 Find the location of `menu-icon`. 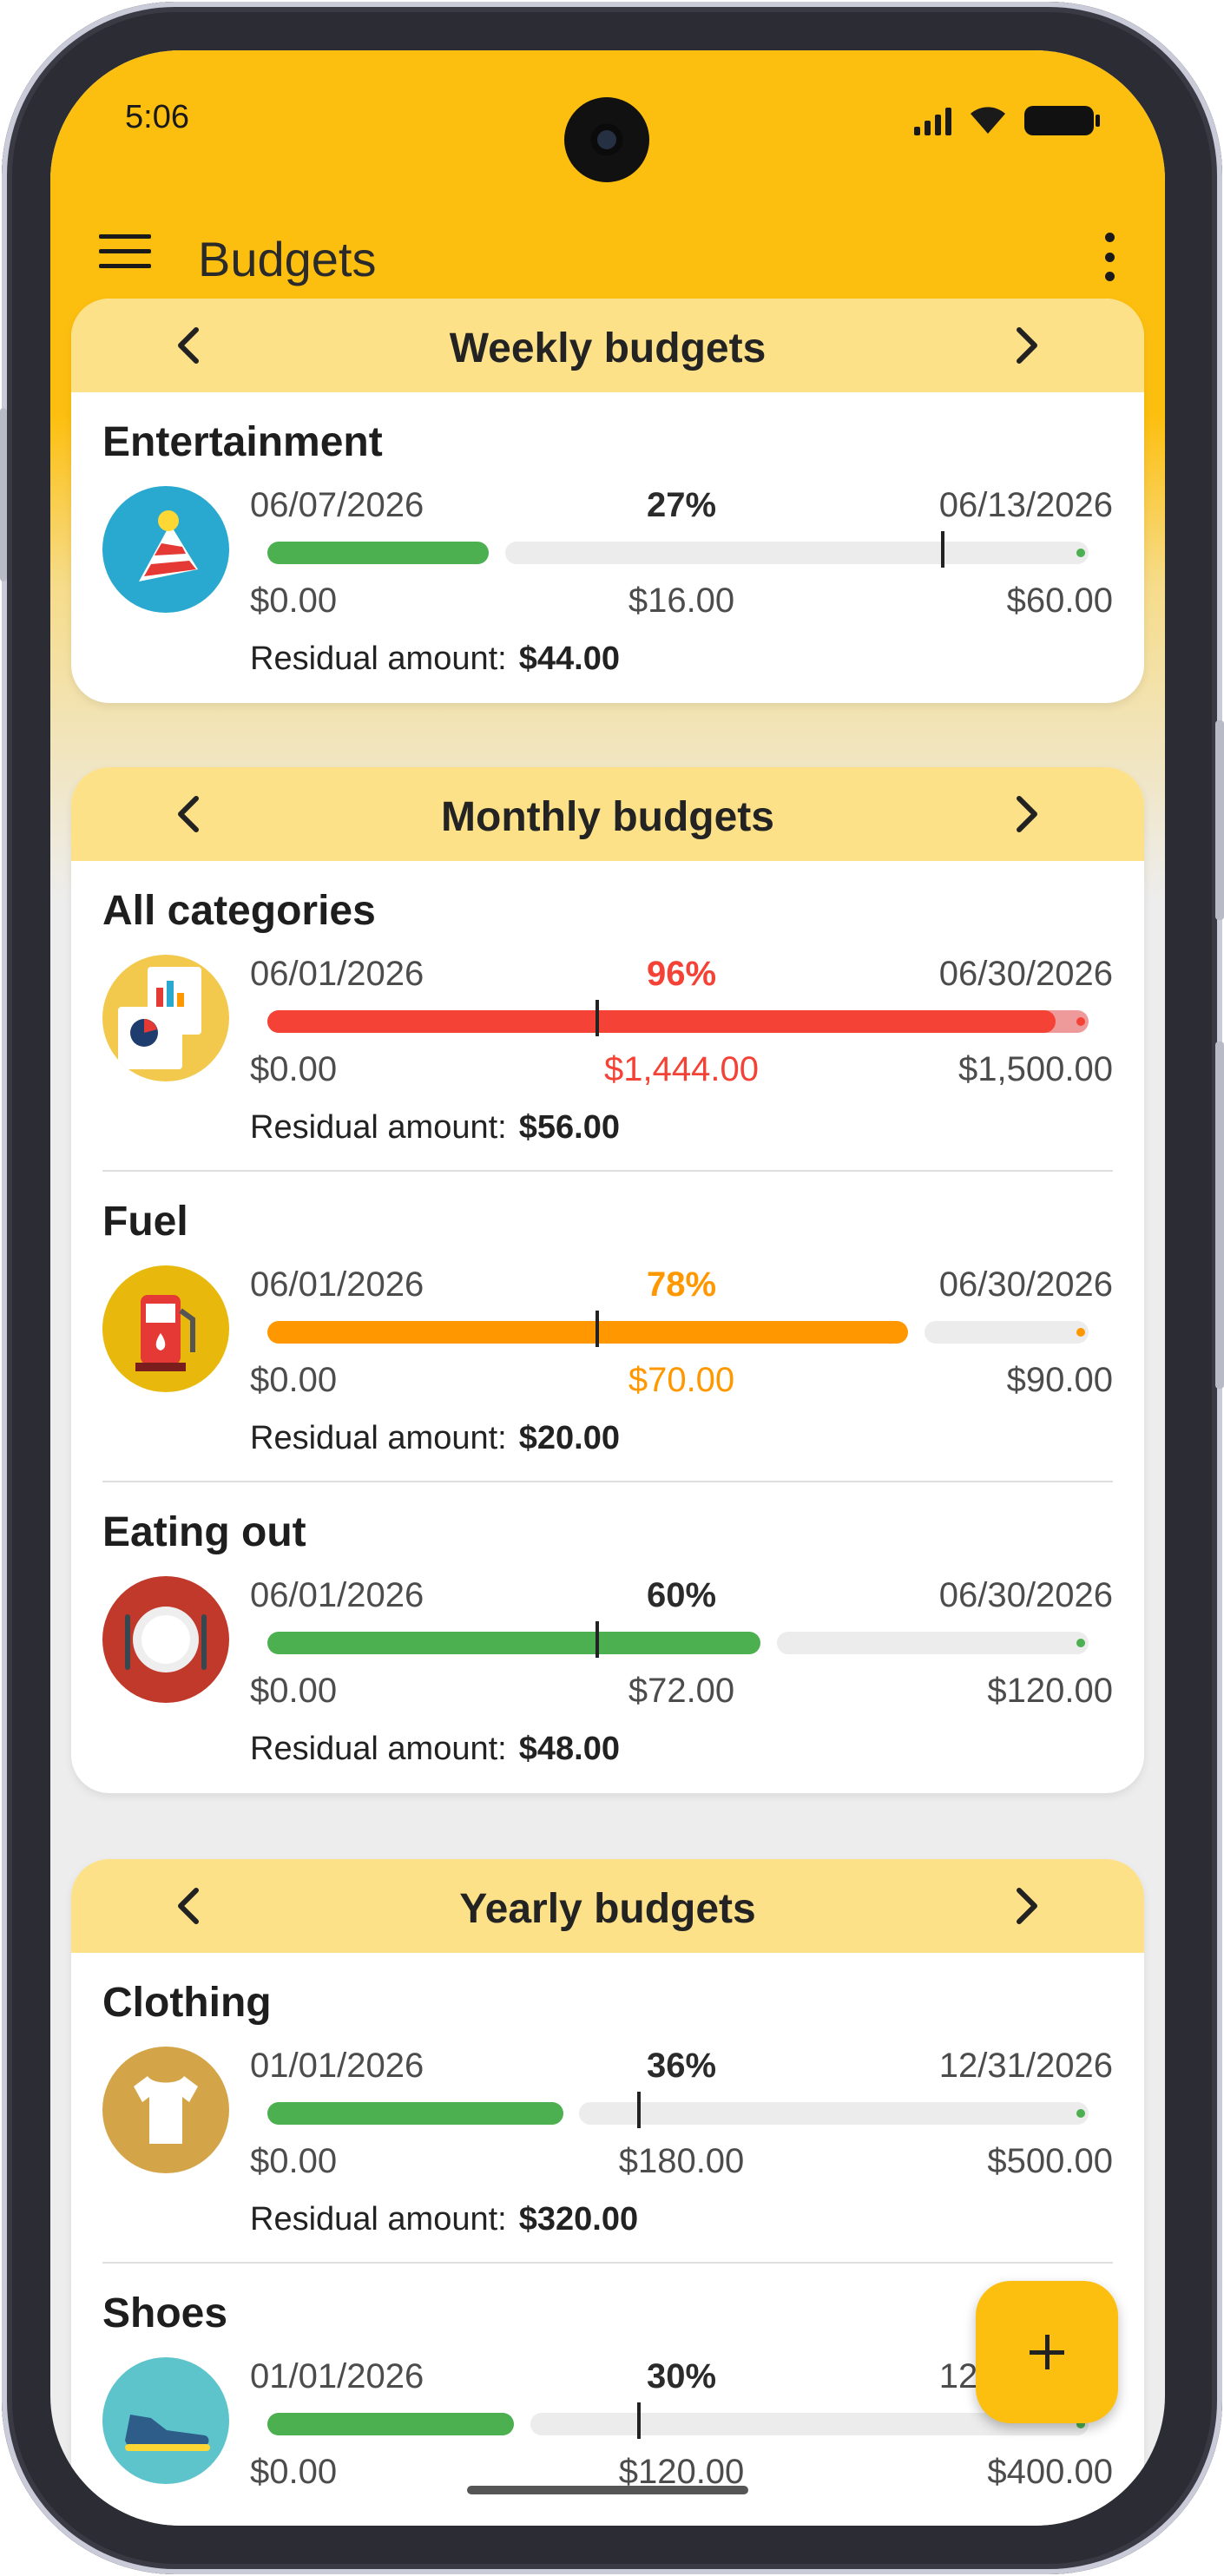

menu-icon is located at coordinates (125, 252).